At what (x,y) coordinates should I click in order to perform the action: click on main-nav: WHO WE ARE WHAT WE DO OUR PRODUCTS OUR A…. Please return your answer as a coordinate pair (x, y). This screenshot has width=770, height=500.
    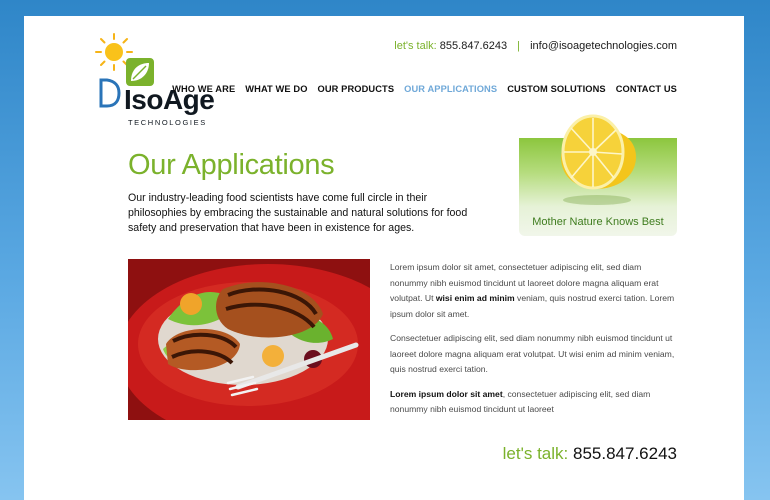
    Looking at the image, I should click on (424, 89).